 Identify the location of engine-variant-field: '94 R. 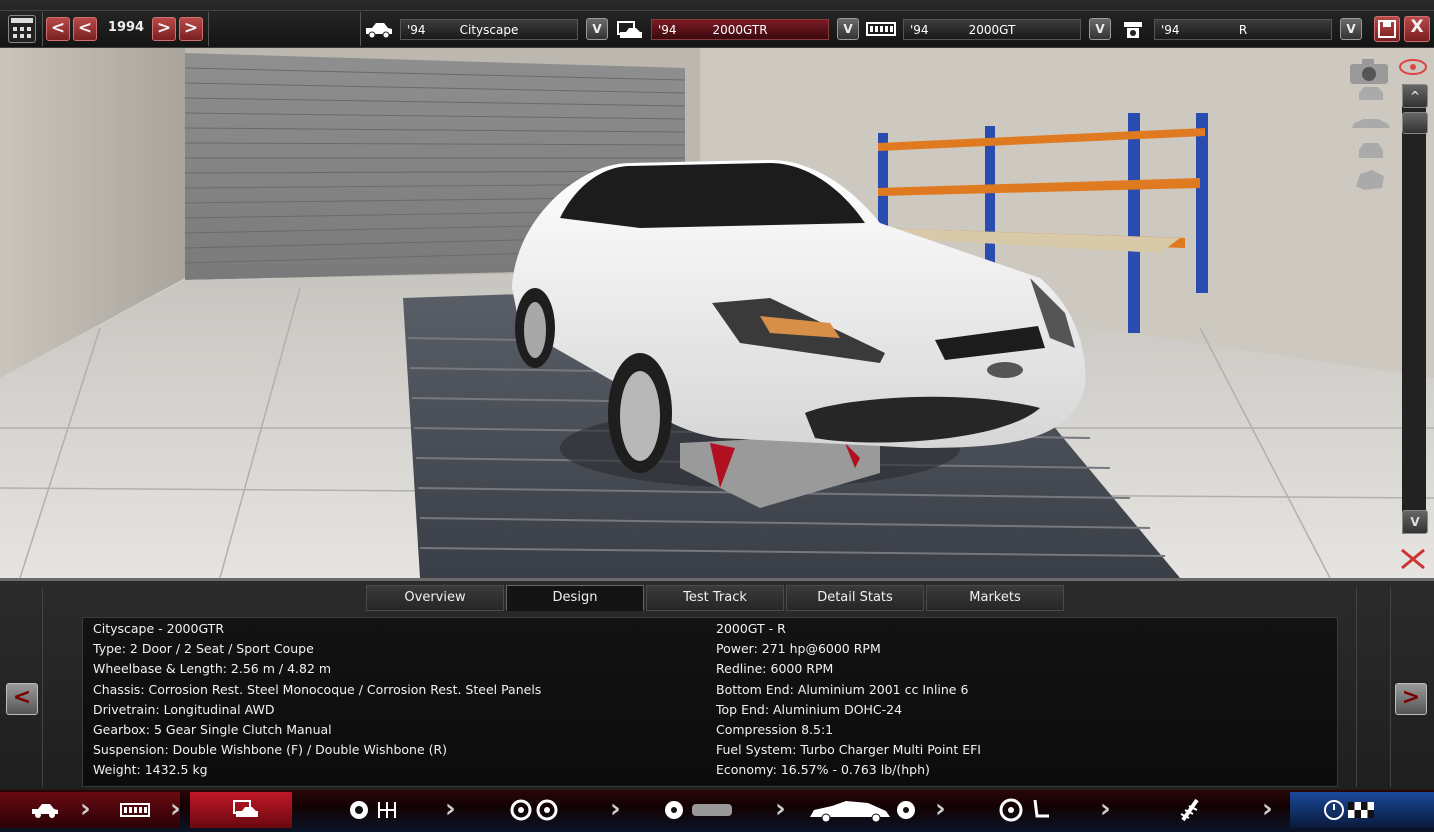
(1243, 29).